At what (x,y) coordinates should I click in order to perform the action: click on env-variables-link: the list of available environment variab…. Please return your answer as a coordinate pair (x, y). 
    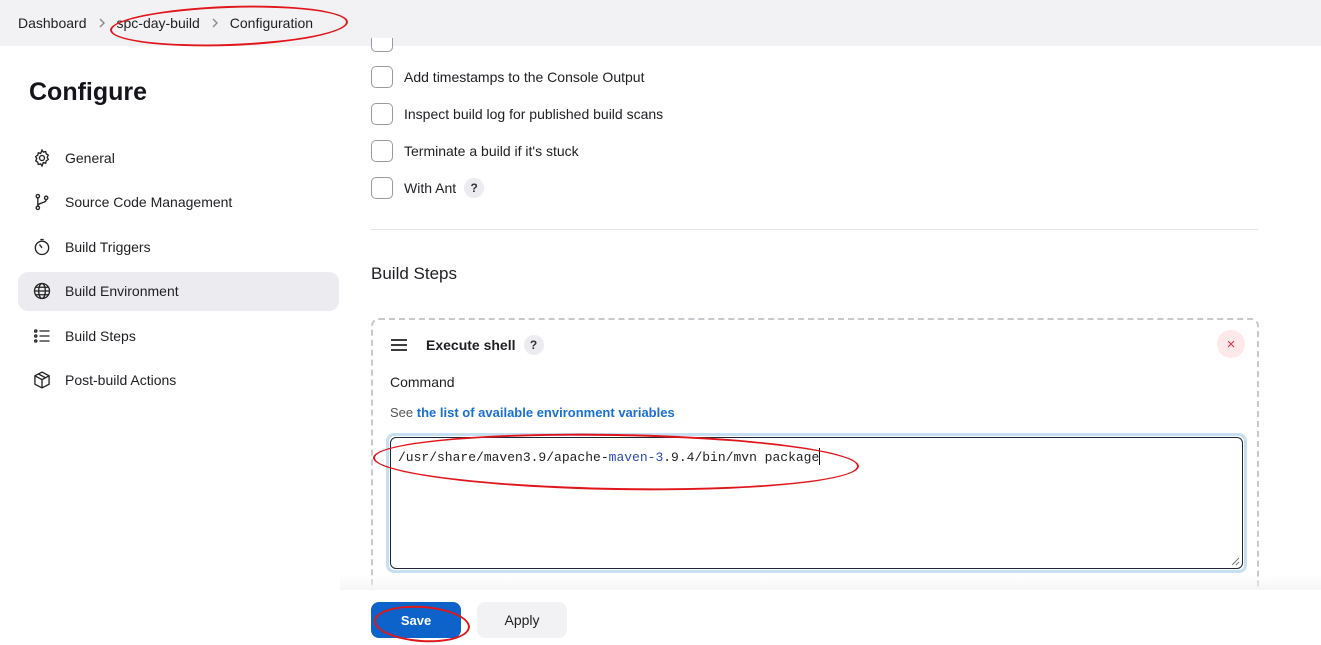
    Looking at the image, I should click on (546, 412).